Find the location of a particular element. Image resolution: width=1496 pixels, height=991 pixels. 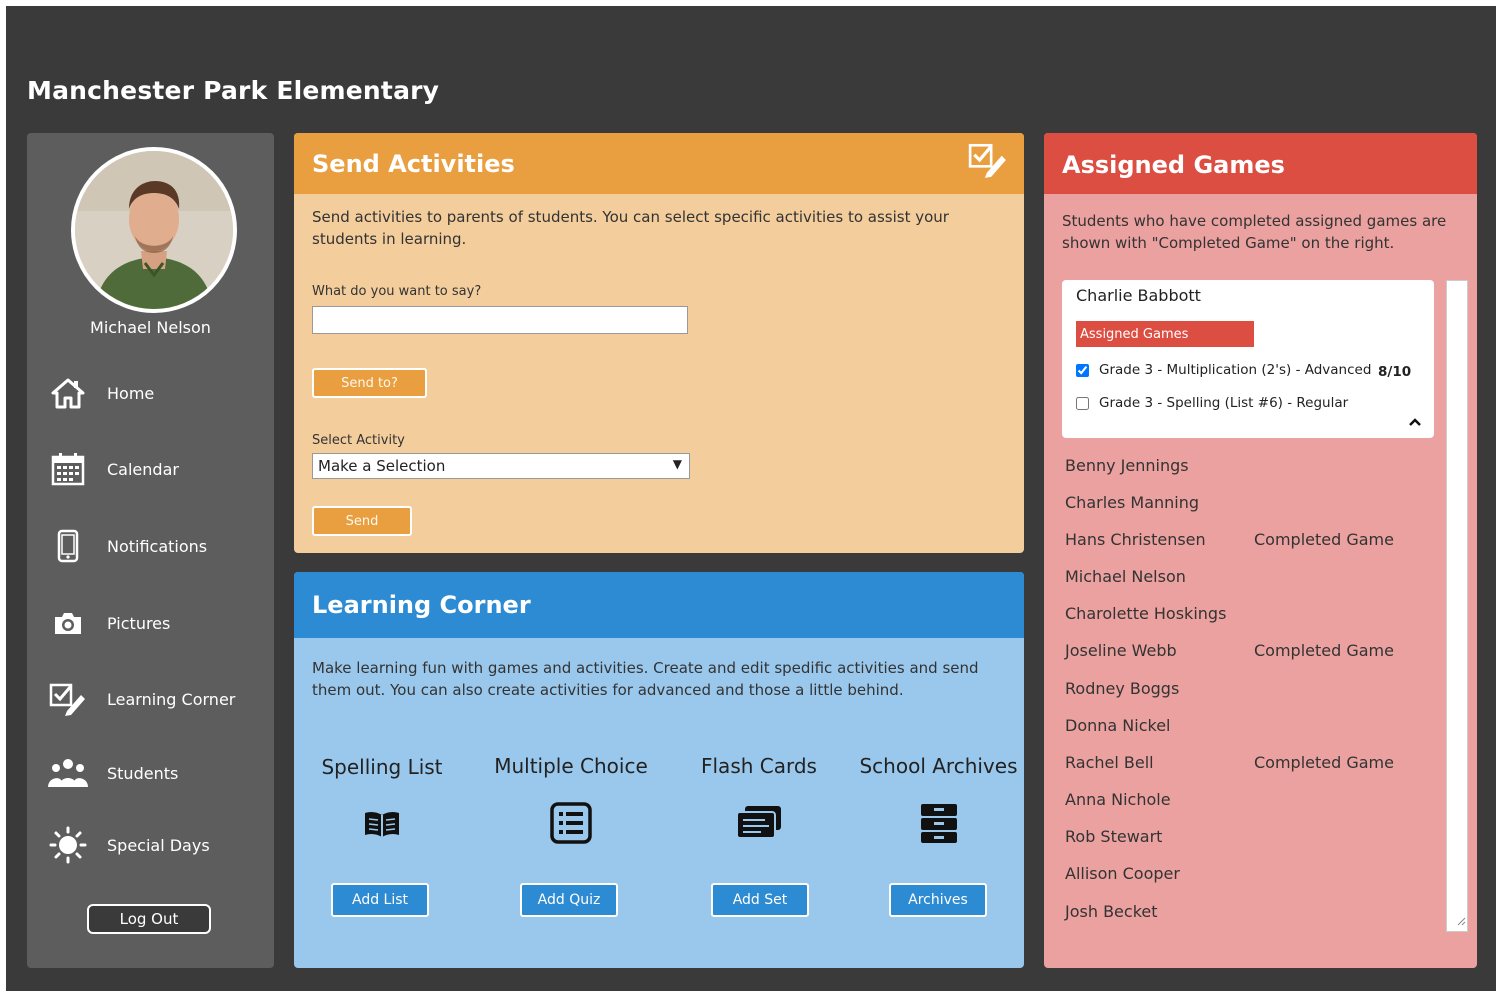

sidebar-item-label: Home is located at coordinates (131, 393).